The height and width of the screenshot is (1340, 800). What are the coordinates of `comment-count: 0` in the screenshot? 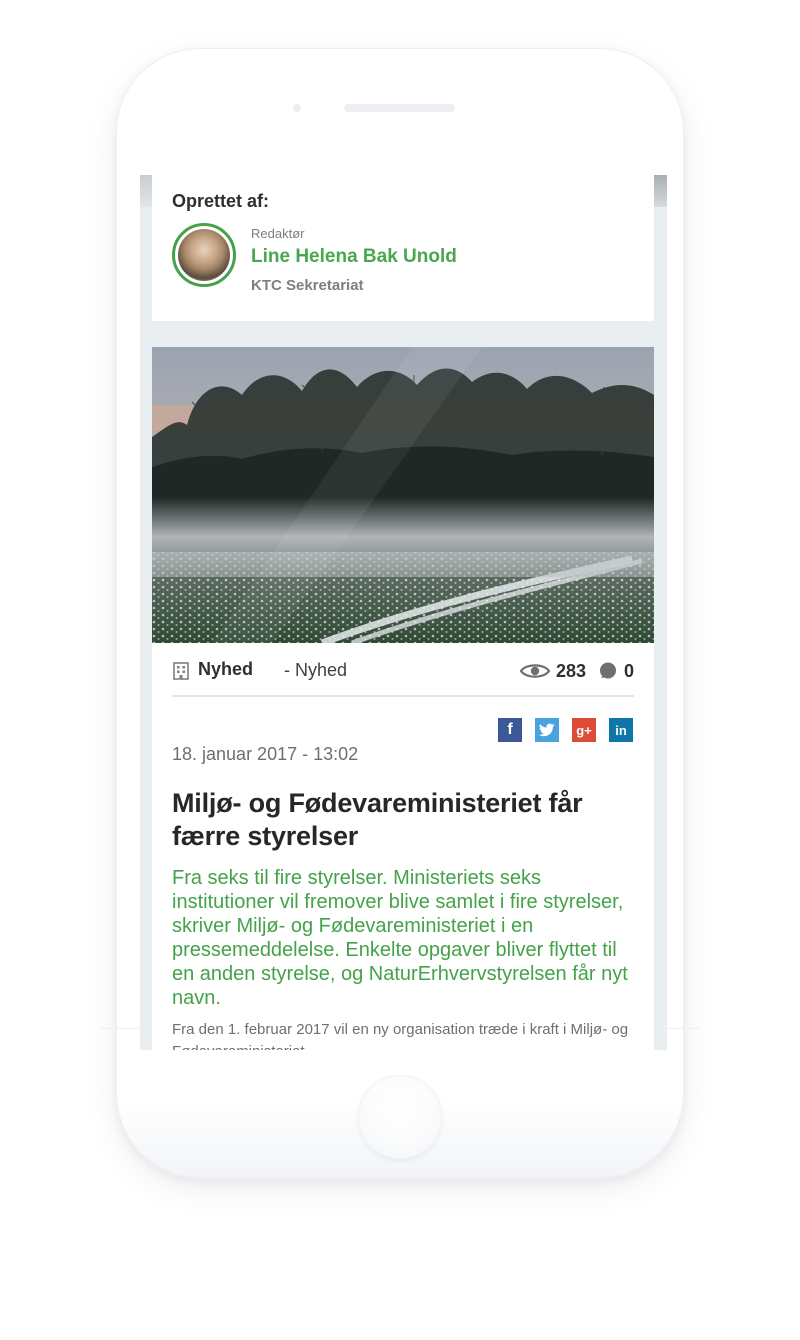 It's located at (628, 670).